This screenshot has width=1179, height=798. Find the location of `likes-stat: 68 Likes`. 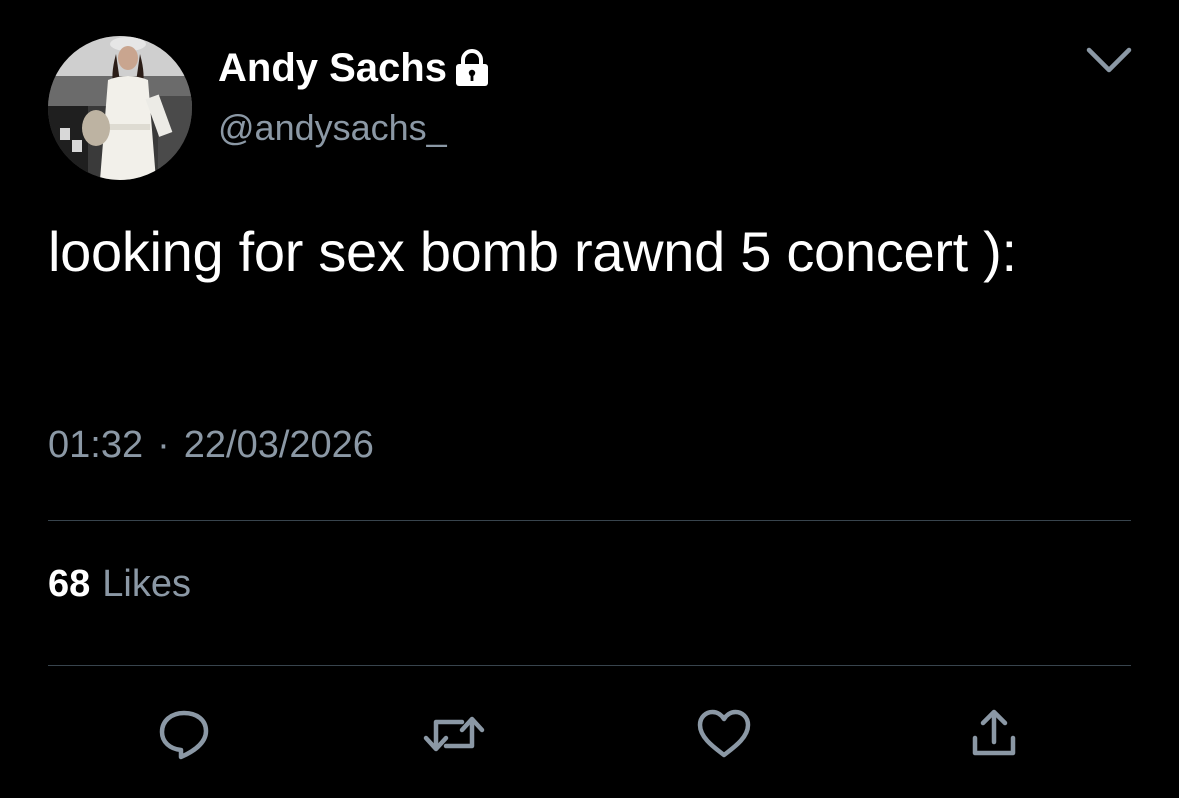

likes-stat: 68 Likes is located at coordinates (119, 584).